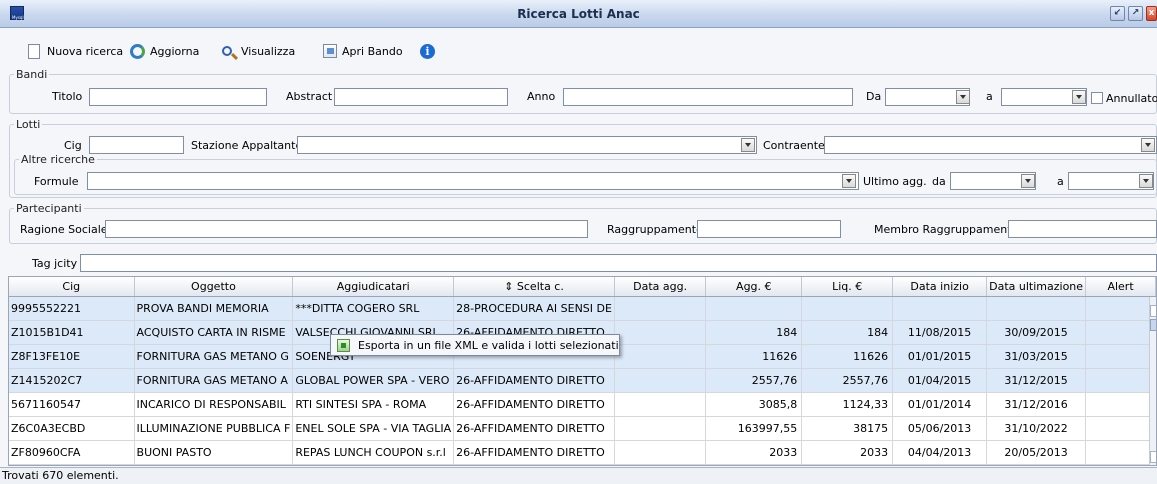 This screenshot has height=484, width=1157. Describe the element at coordinates (72, 308) in the screenshot. I see `table-cell: 9995552221` at that location.